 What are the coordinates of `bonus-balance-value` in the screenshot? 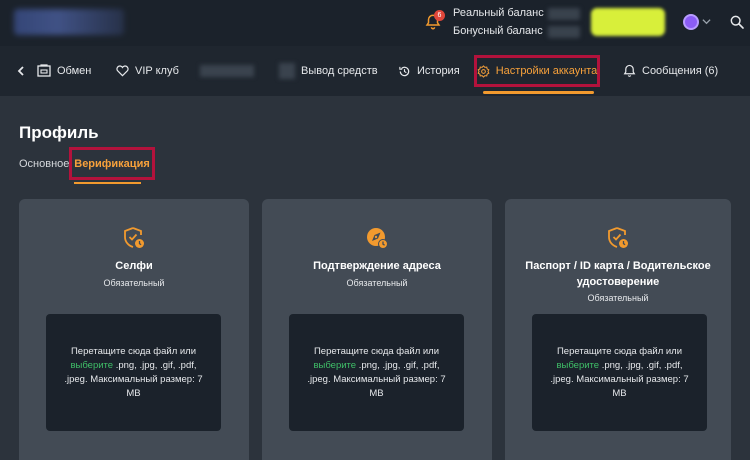 It's located at (564, 32).